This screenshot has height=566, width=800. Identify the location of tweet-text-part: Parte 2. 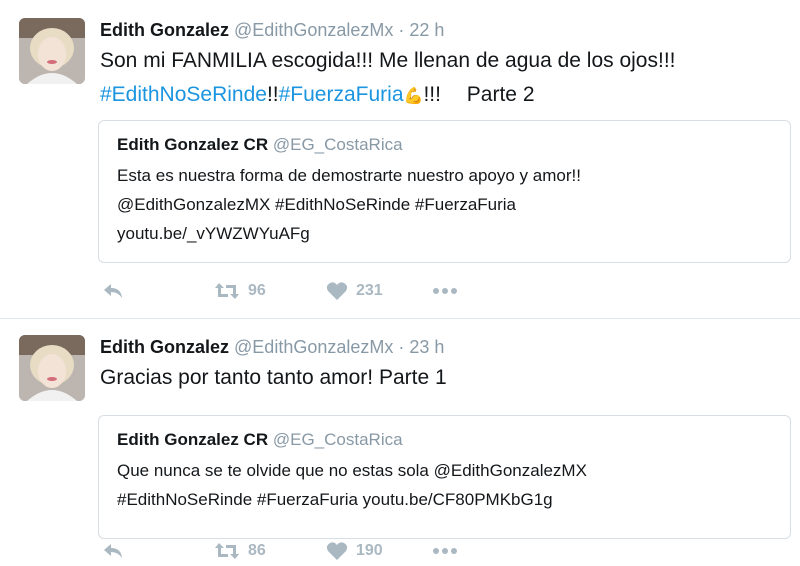
(500, 94).